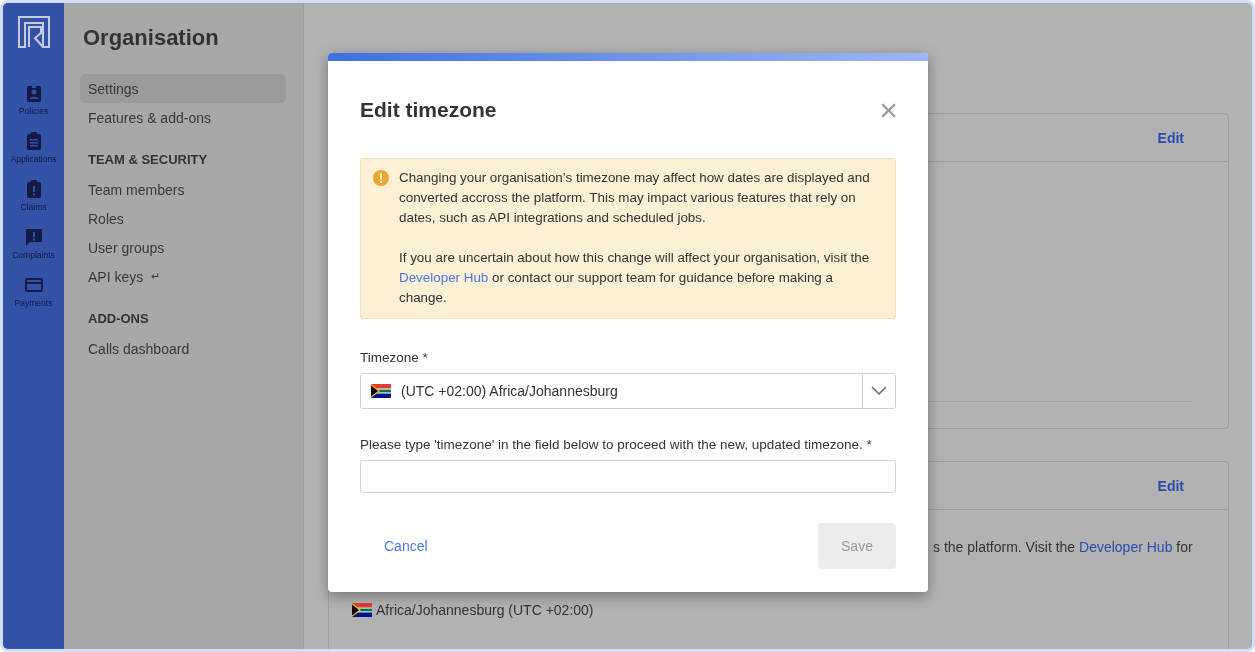 This screenshot has height=652, width=1255. What do you see at coordinates (148, 159) in the screenshot?
I see `section-heading: TEAM & SECURITY` at bounding box center [148, 159].